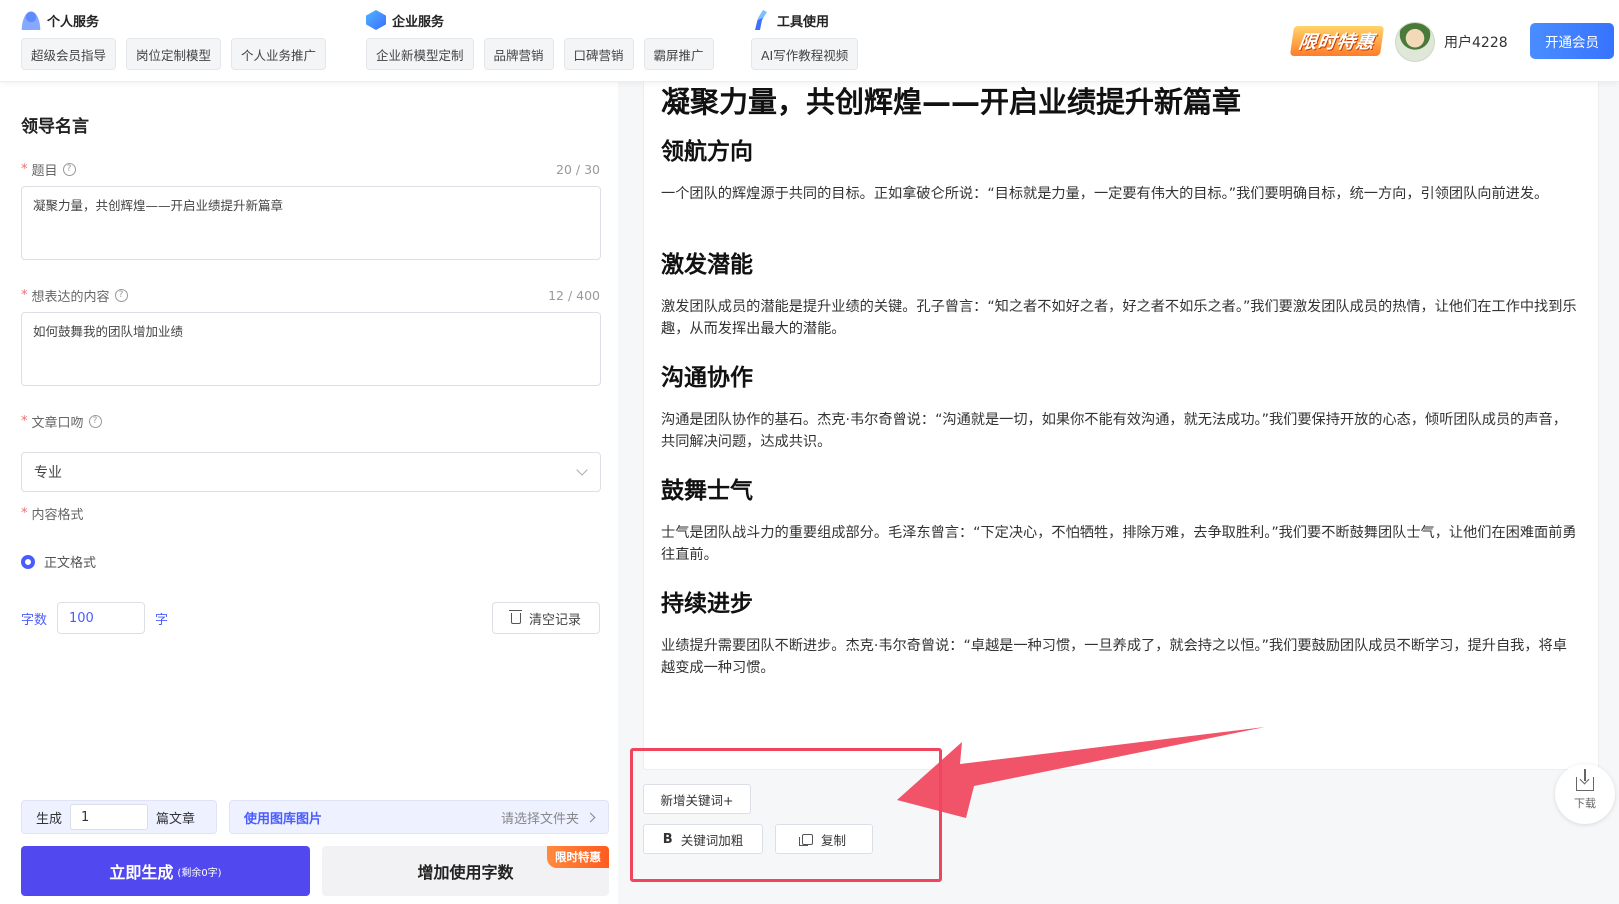 The width and height of the screenshot is (1619, 904). I want to click on nav-btn-reputation-marketing: 口碑营销, so click(598, 54).